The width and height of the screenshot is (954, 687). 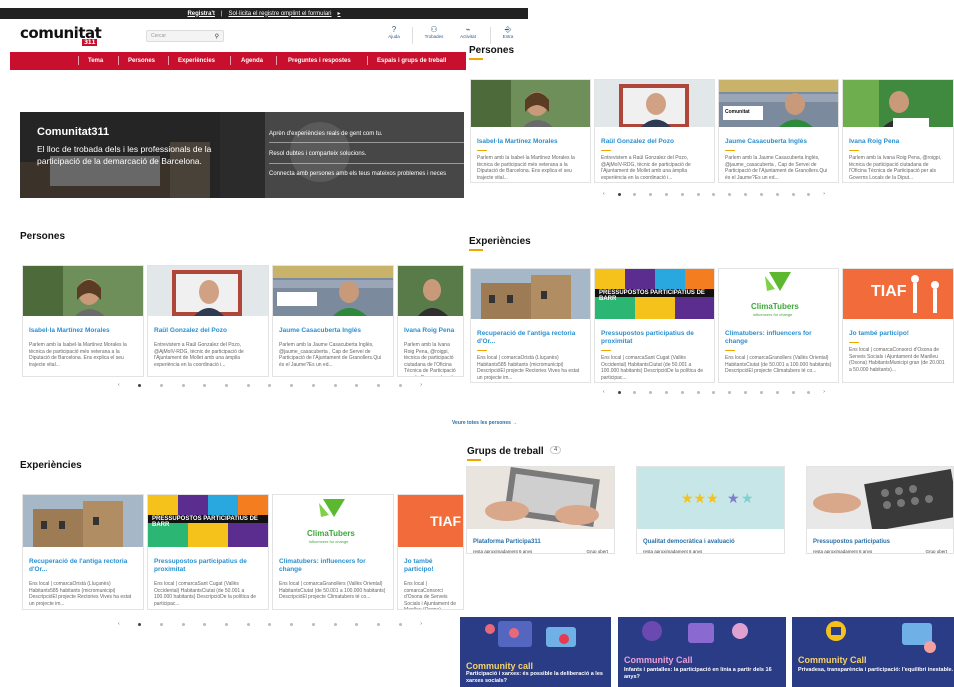 What do you see at coordinates (196, 61) in the screenshot?
I see `nav-item-experiencies: Experiències` at bounding box center [196, 61].